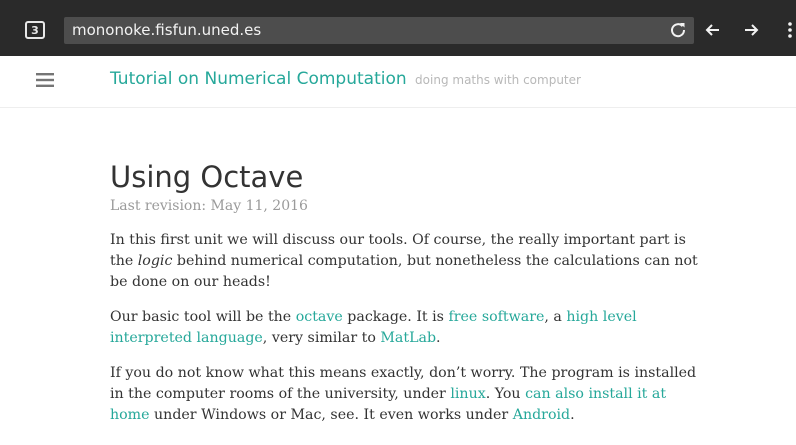 The image size is (796, 445). What do you see at coordinates (209, 206) in the screenshot?
I see `revision-date: Last revision: May 11, 2016` at bounding box center [209, 206].